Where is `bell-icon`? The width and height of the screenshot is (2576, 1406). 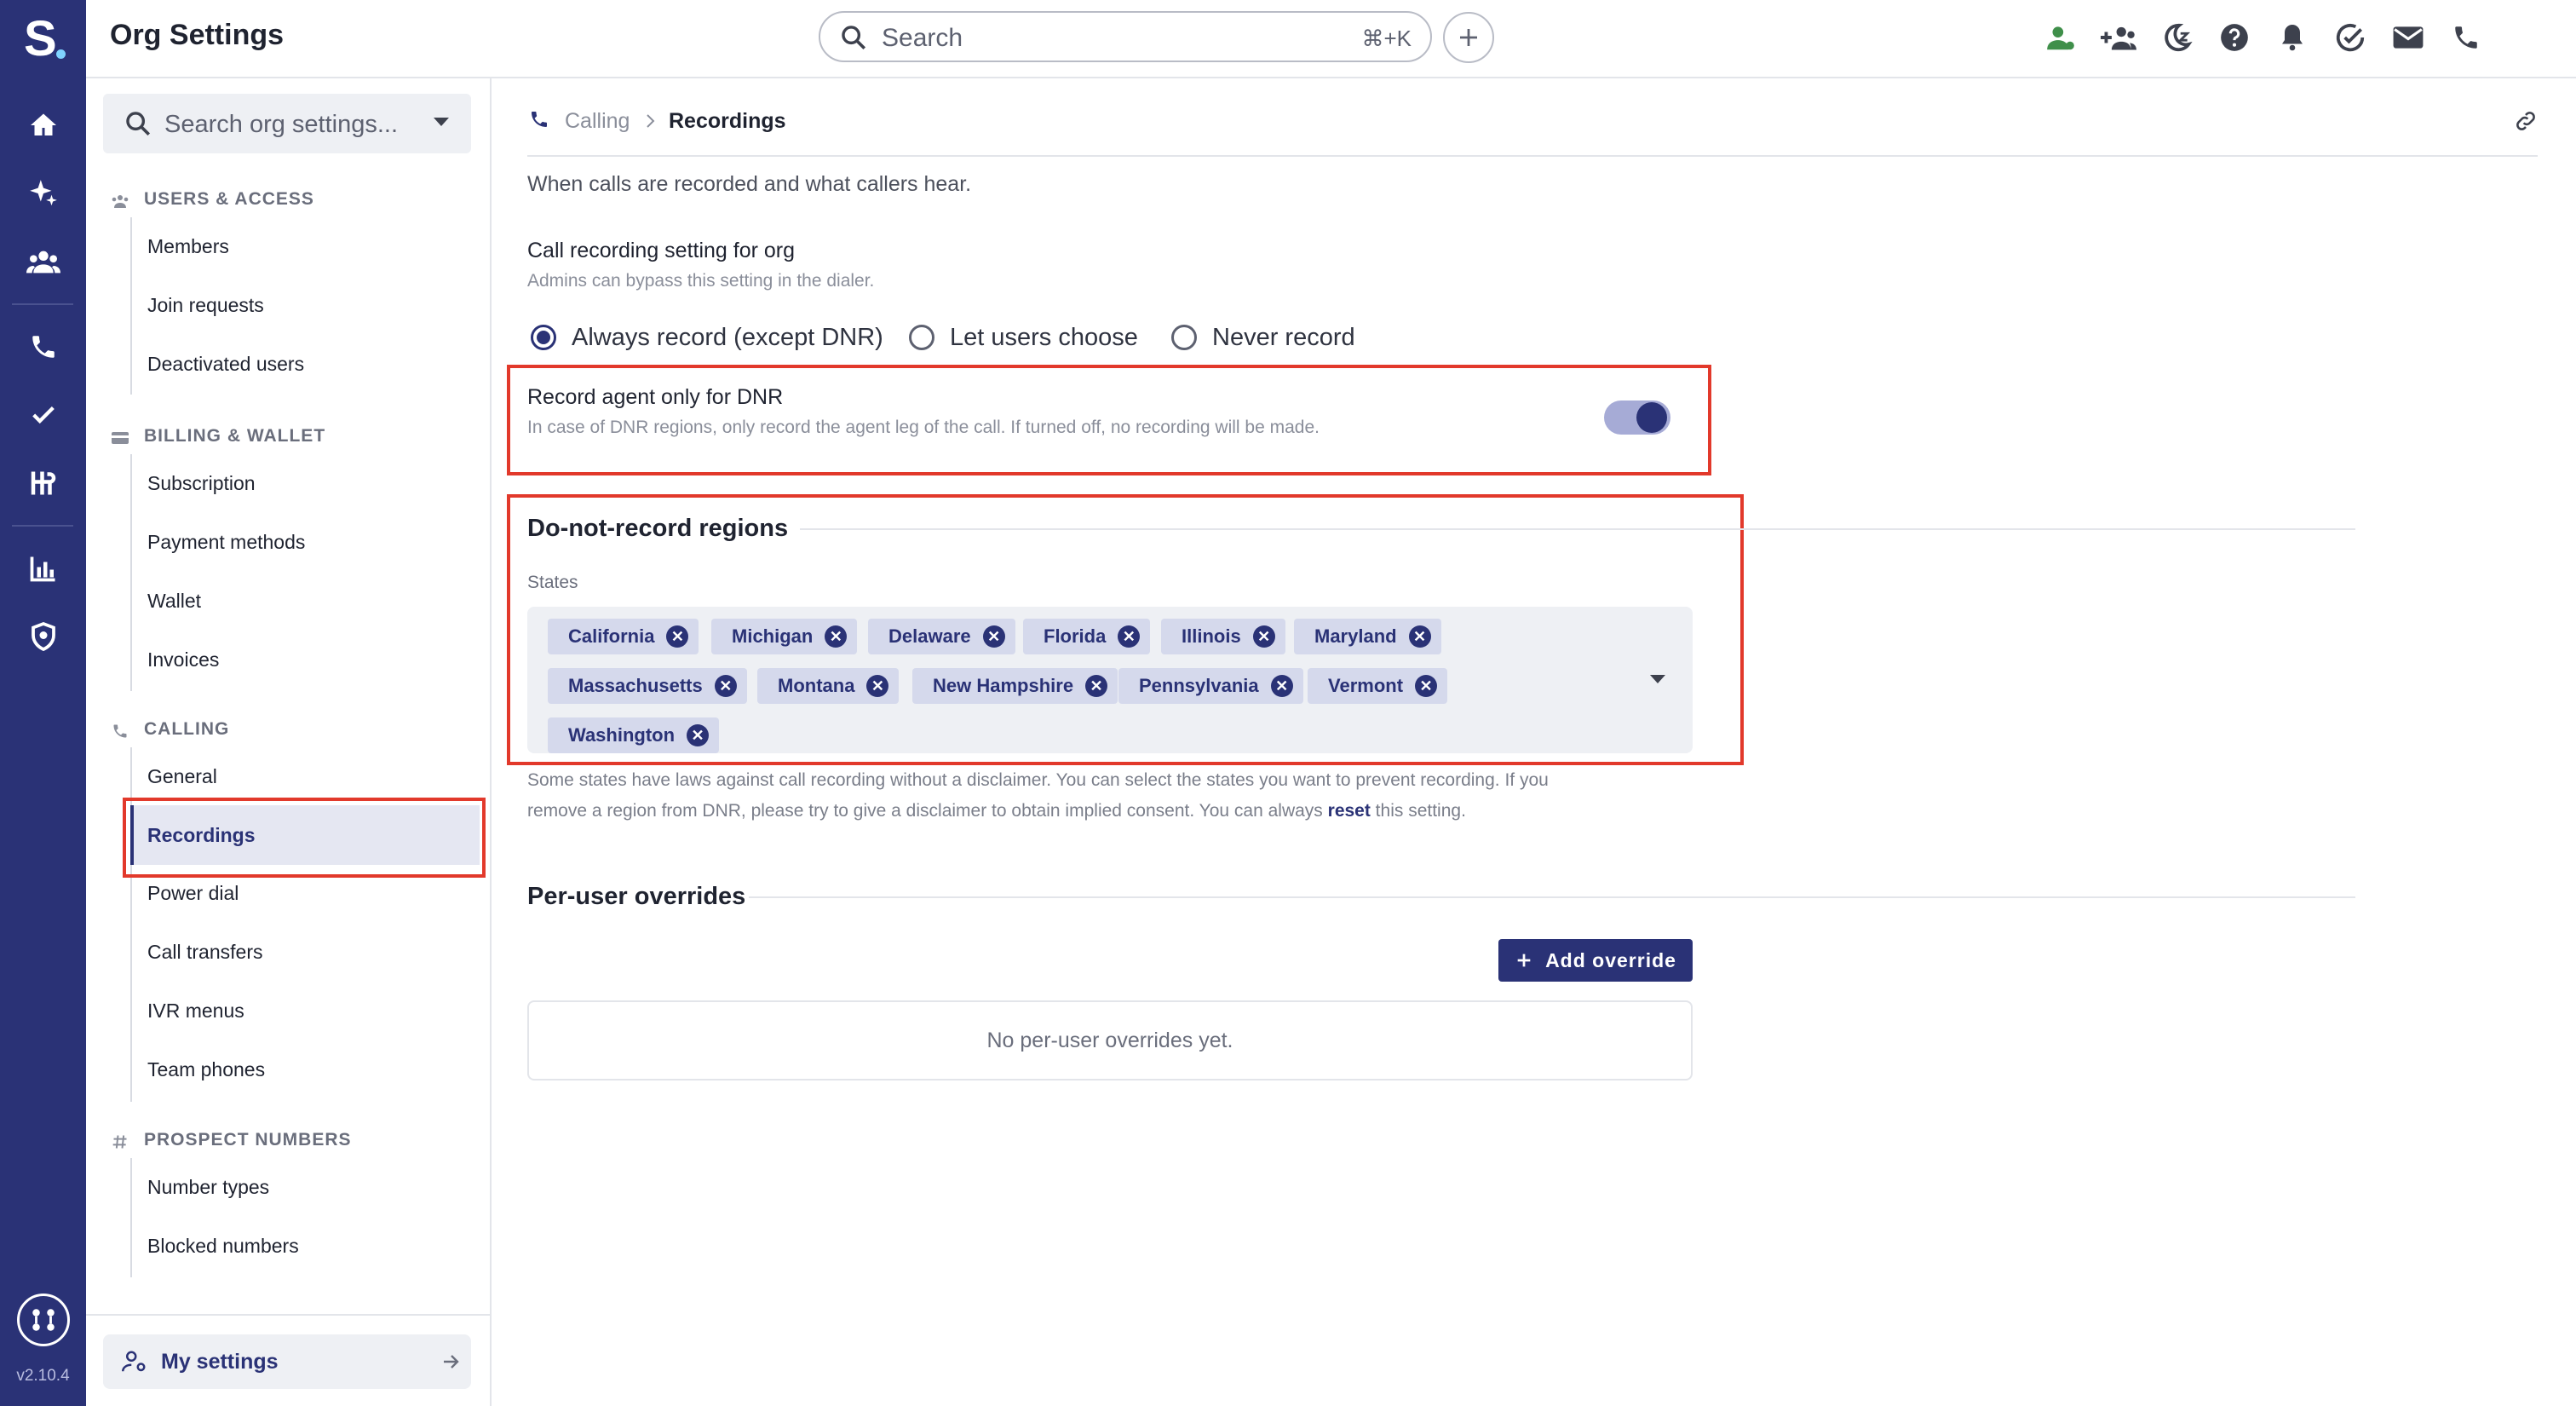 bell-icon is located at coordinates (2293, 37).